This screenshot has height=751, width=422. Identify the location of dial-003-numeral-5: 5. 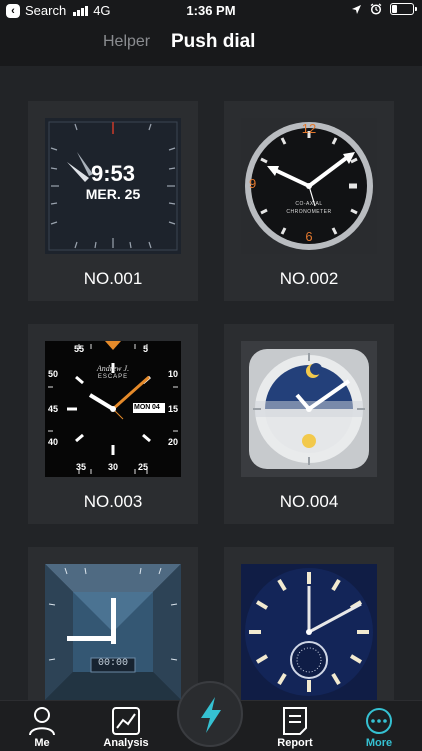
(146, 349).